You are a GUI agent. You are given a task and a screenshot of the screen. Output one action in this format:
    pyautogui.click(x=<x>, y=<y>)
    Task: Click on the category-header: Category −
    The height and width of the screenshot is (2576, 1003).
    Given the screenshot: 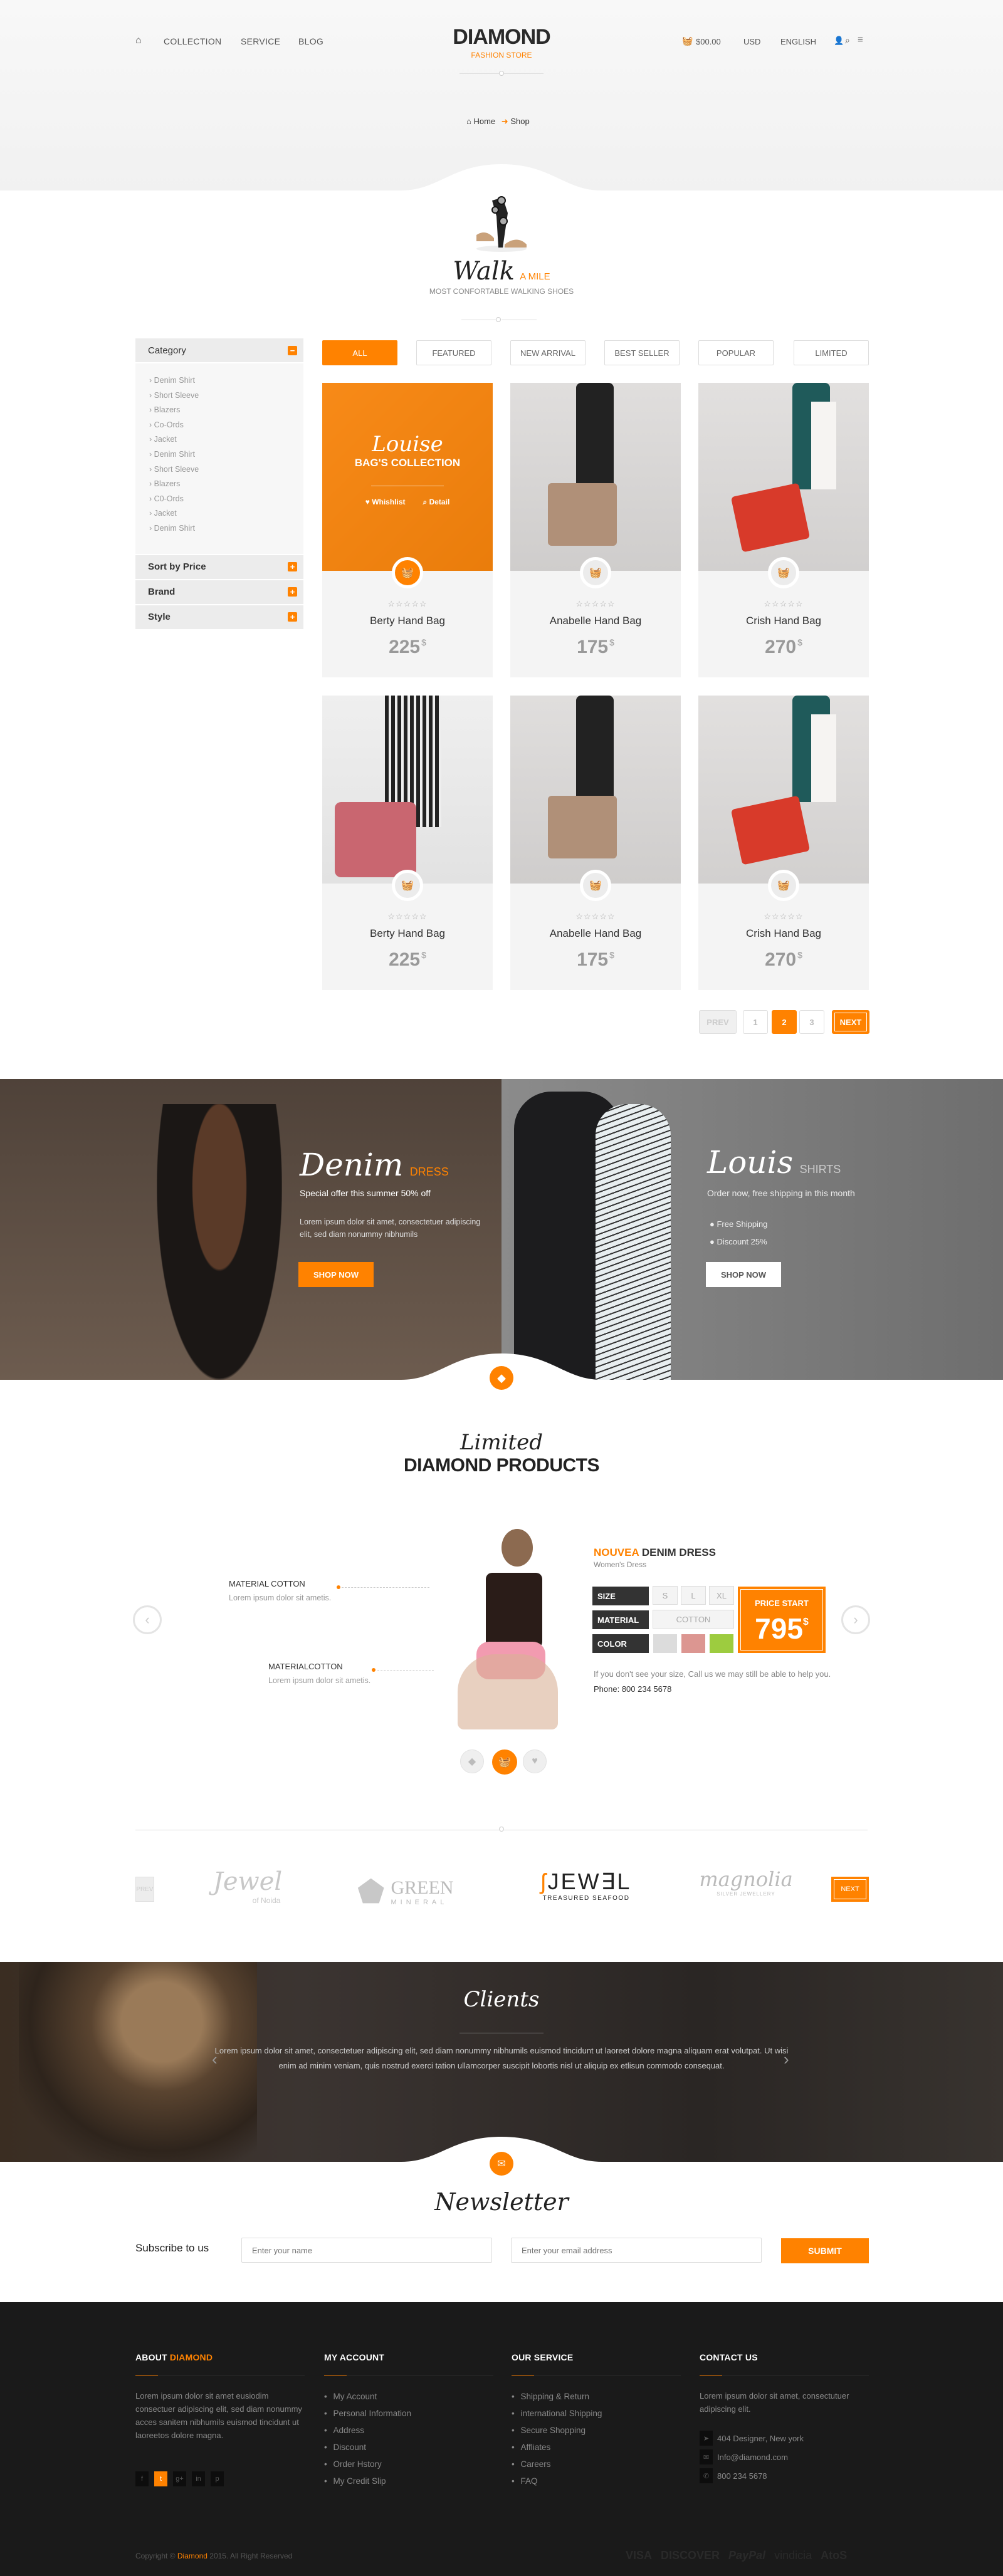 What is the action you would take?
    pyautogui.click(x=219, y=350)
    